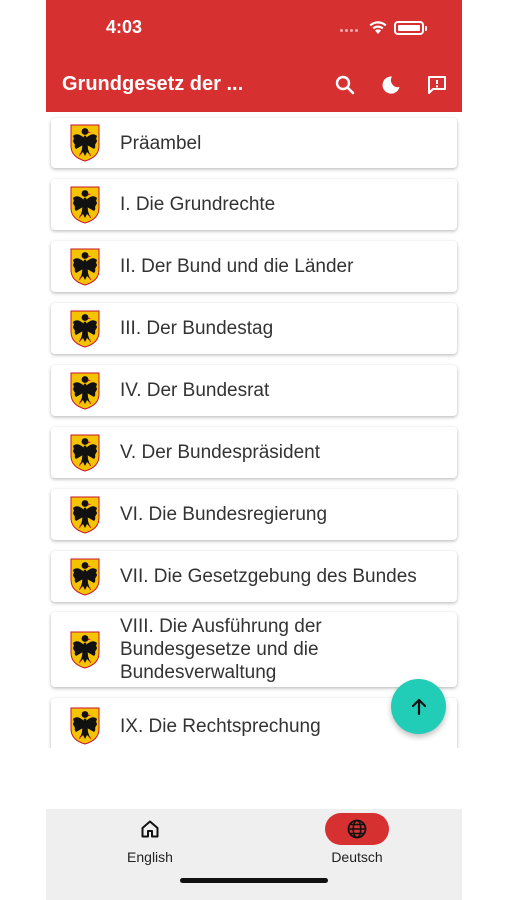  I want to click on scroll-to-top-button, so click(418, 706).